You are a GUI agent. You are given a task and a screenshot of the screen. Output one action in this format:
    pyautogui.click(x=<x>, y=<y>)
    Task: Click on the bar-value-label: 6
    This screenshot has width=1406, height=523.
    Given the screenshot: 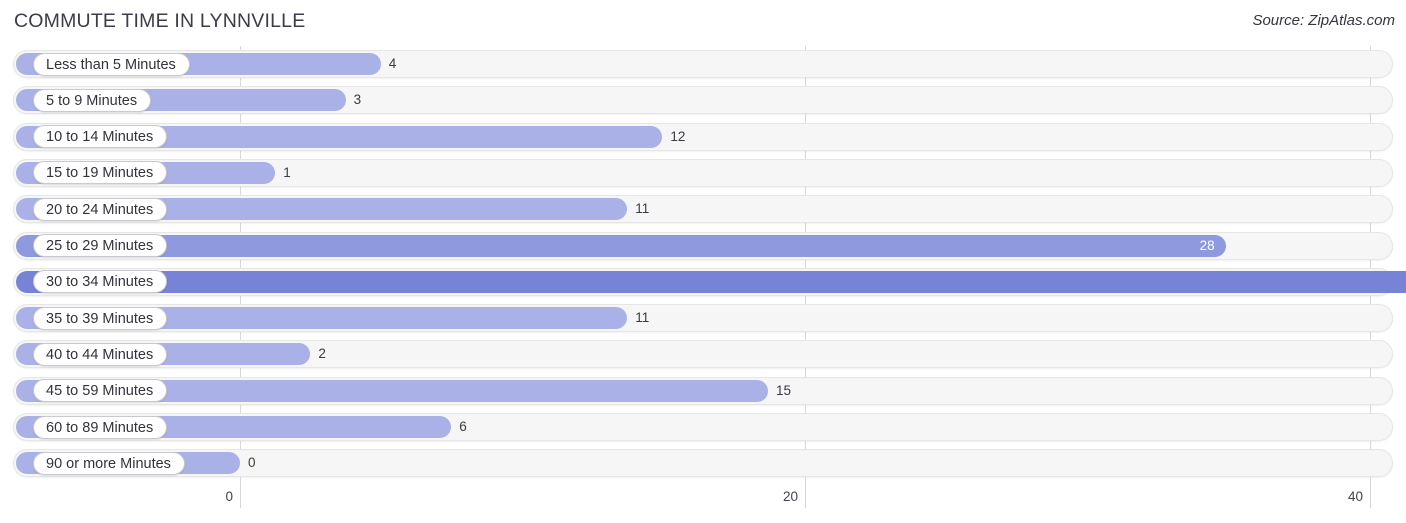 What is the action you would take?
    pyautogui.click(x=463, y=426)
    